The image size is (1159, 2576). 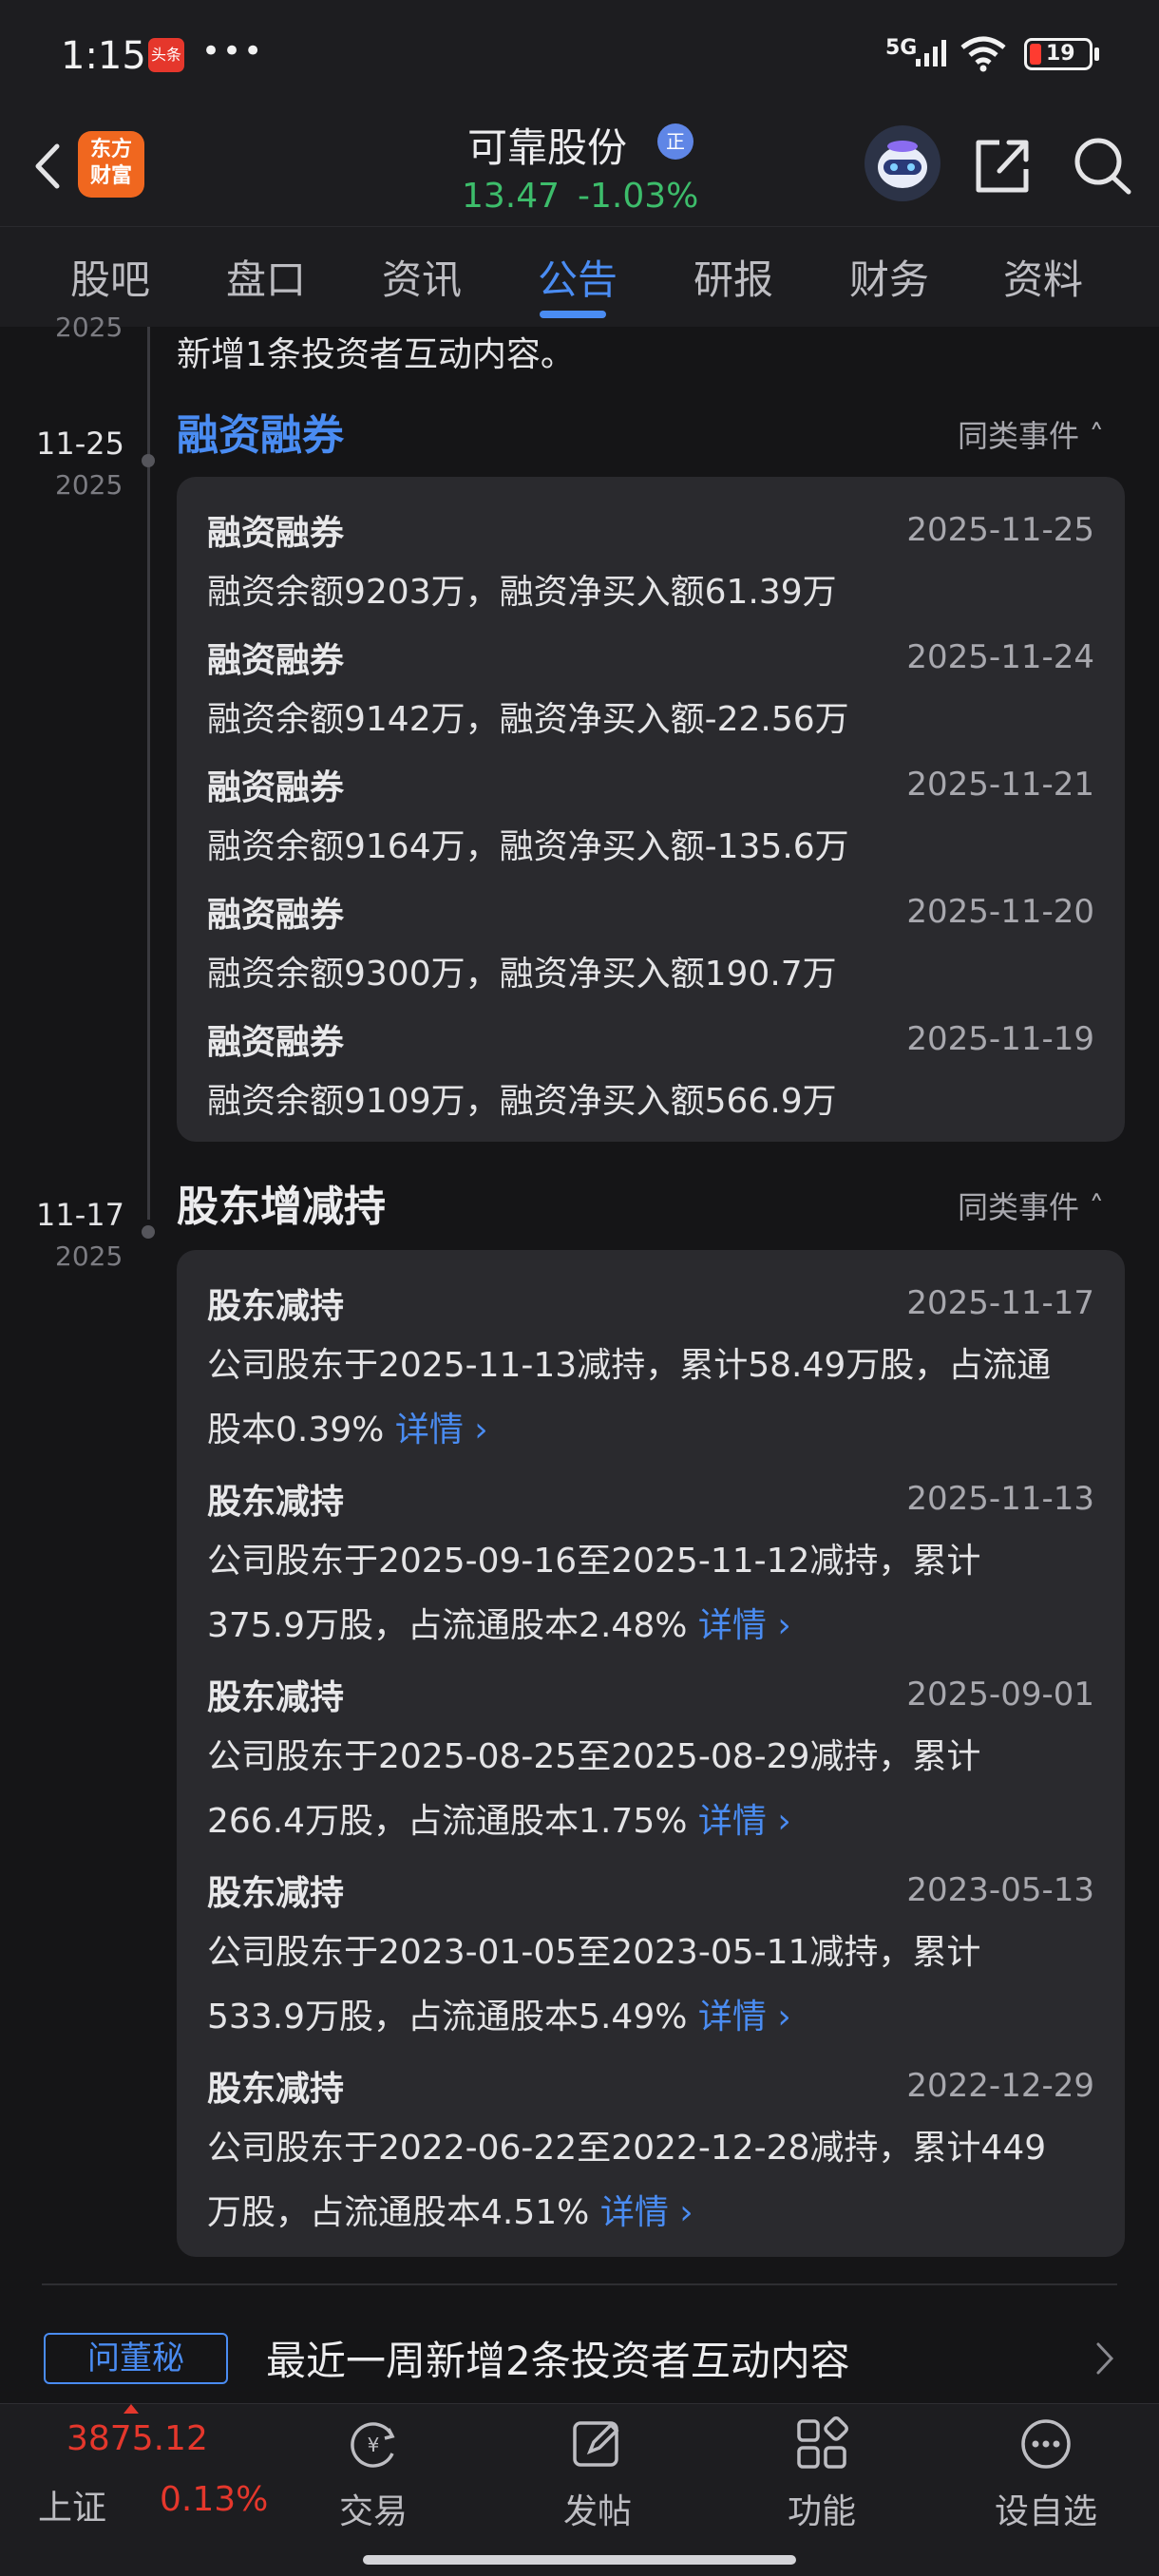 I want to click on nav-add-watchlist: 设自选, so click(x=1046, y=2477).